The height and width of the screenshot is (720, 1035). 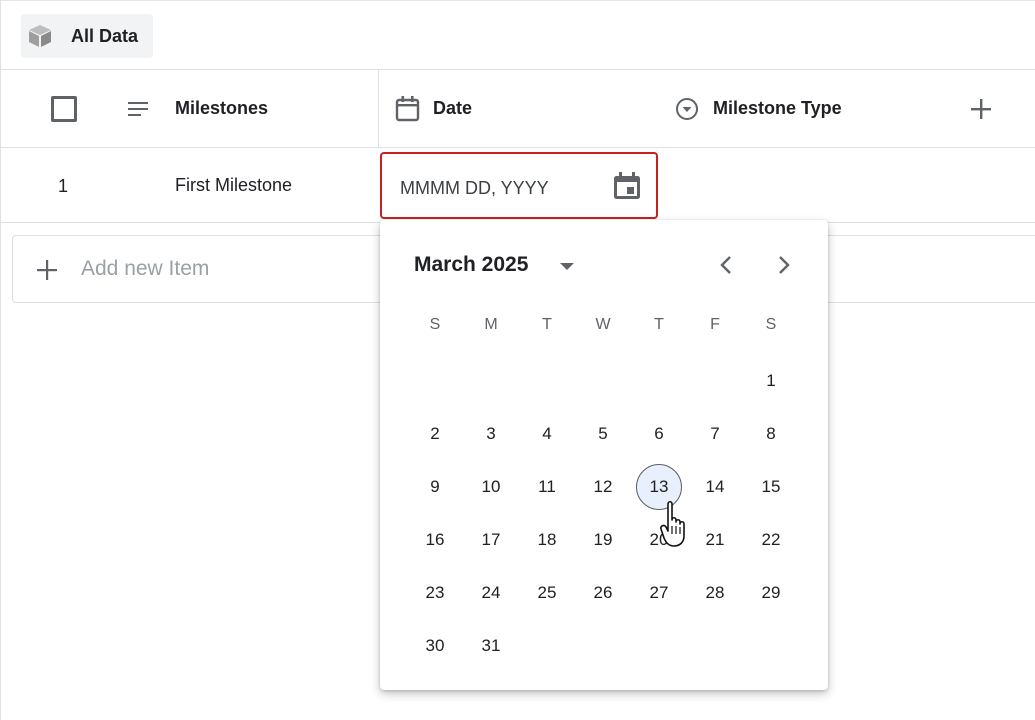 What do you see at coordinates (603, 487) in the screenshot?
I see `calendar-day: 12` at bounding box center [603, 487].